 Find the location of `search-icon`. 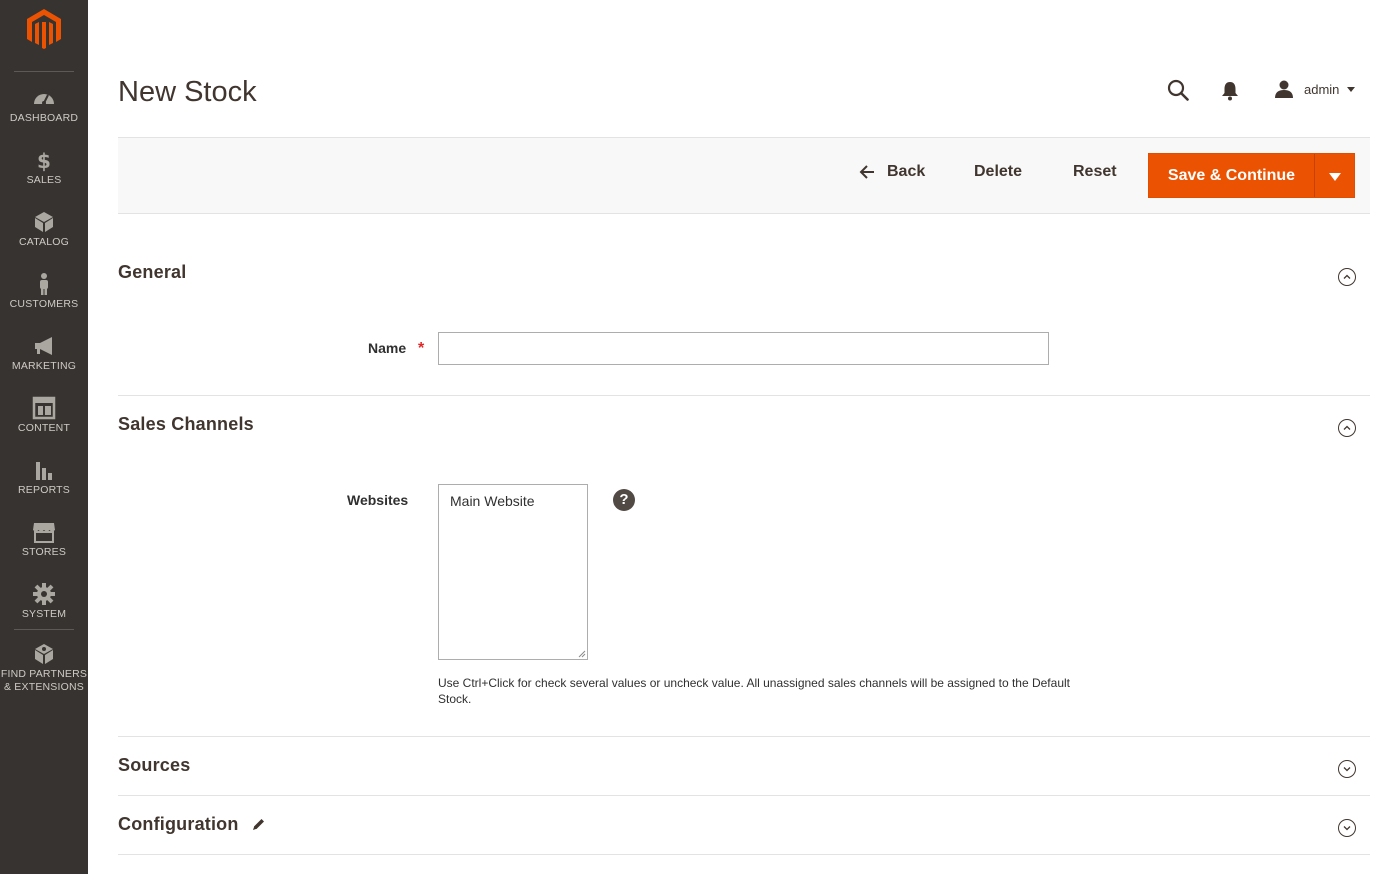

search-icon is located at coordinates (1178, 90).